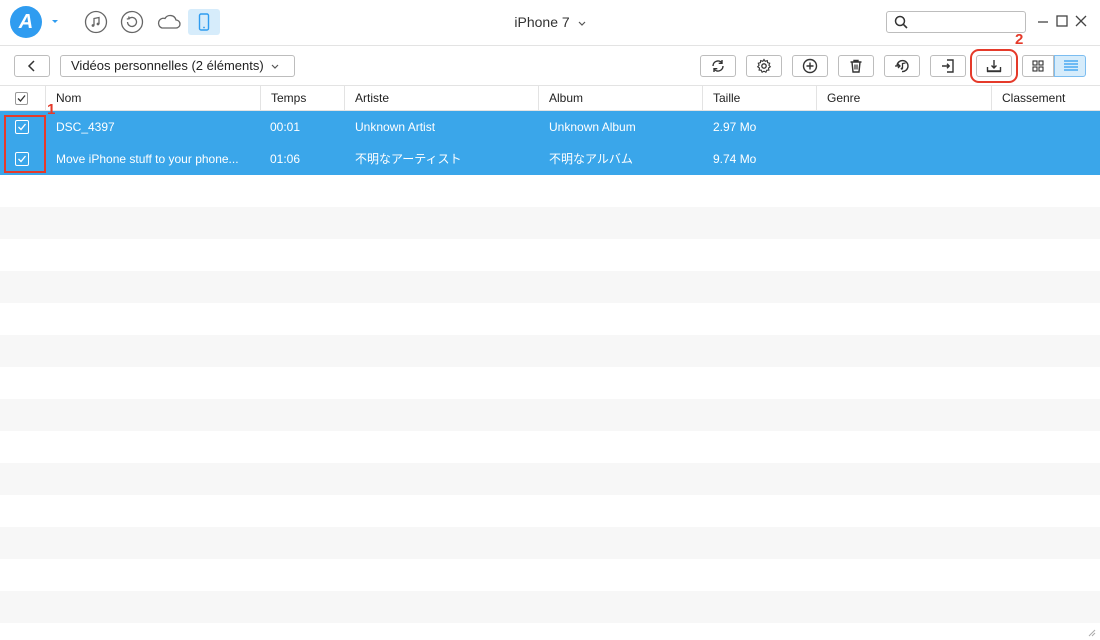 This screenshot has height=640, width=1100. I want to click on column-header-artist: Artiste, so click(441, 98).